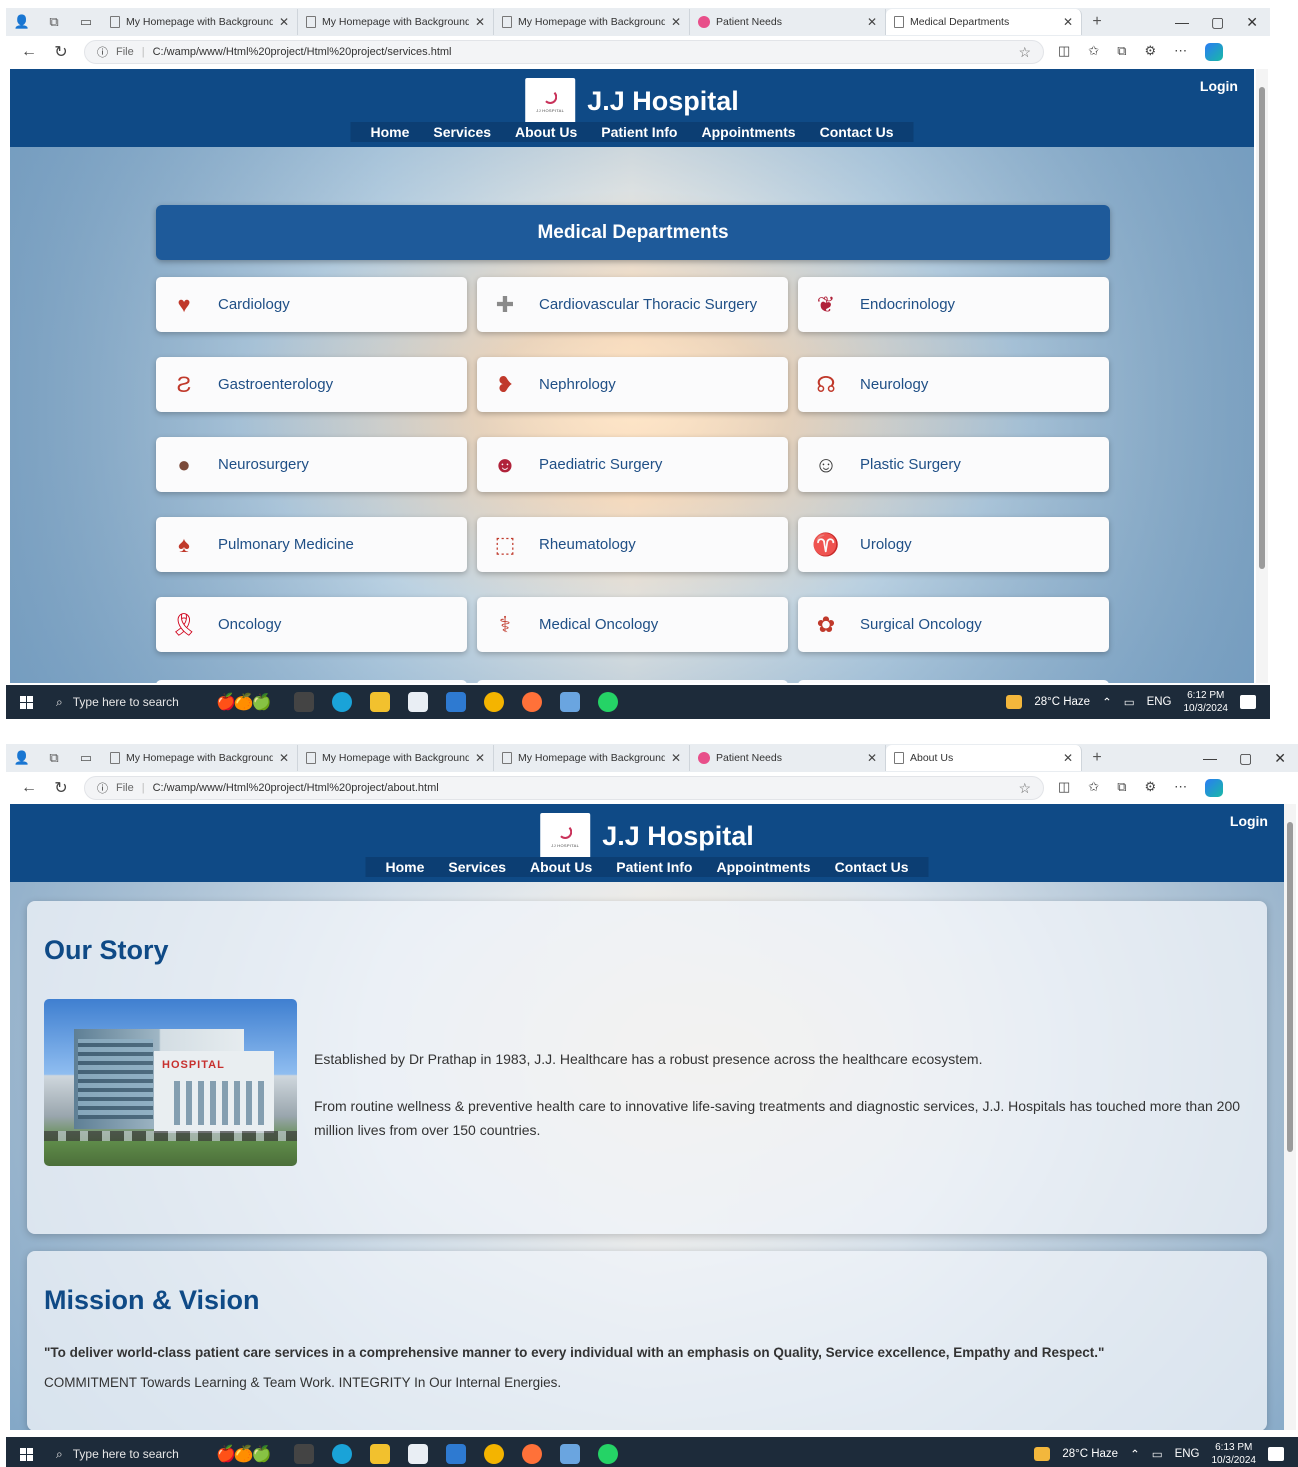 This screenshot has width=1298, height=1467. I want to click on department-card: ☺ Plastic Surgery, so click(953, 464).